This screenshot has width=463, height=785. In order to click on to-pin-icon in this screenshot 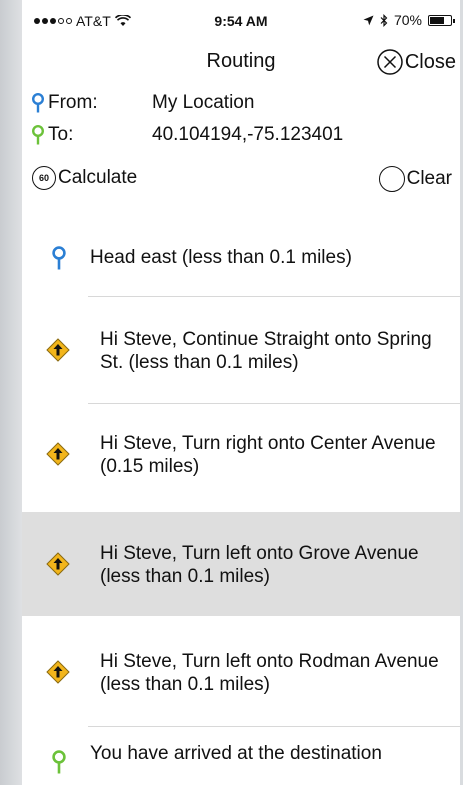, I will do `click(38, 135)`.